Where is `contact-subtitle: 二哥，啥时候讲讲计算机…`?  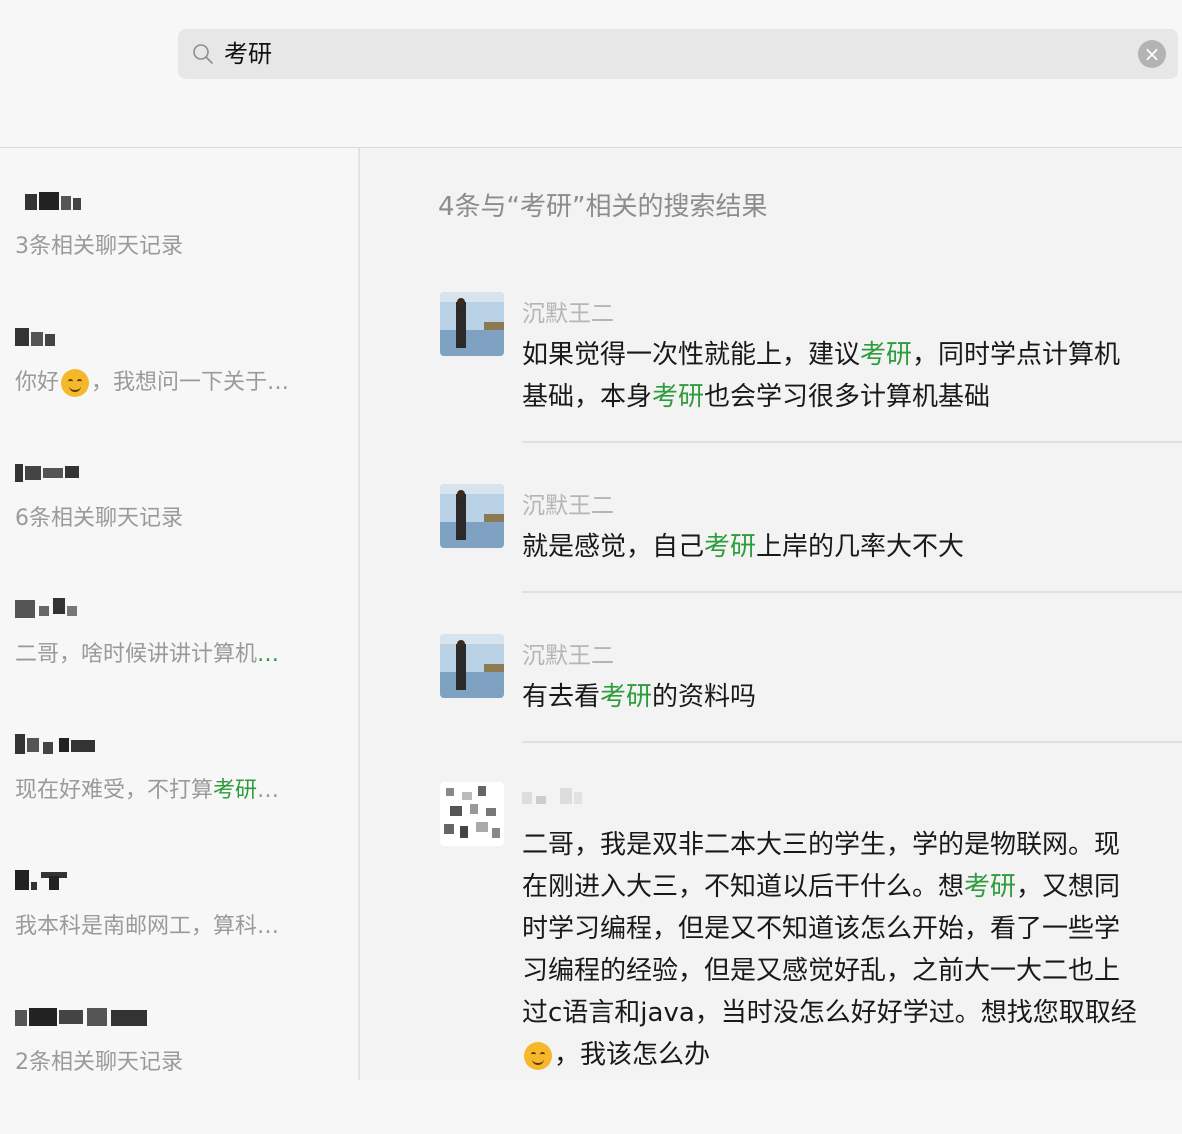 contact-subtitle: 二哥，啥时候讲讲计算机… is located at coordinates (147, 654).